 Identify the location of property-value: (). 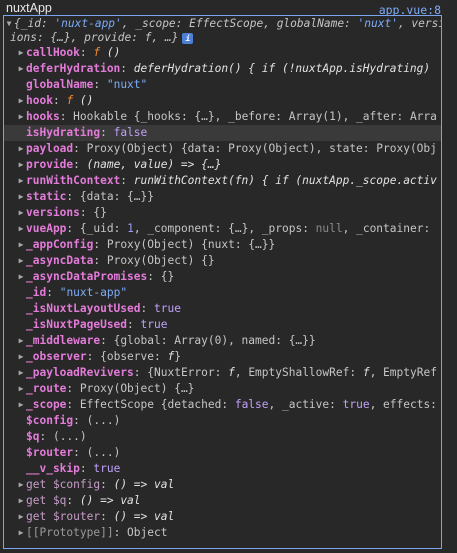
(83, 100).